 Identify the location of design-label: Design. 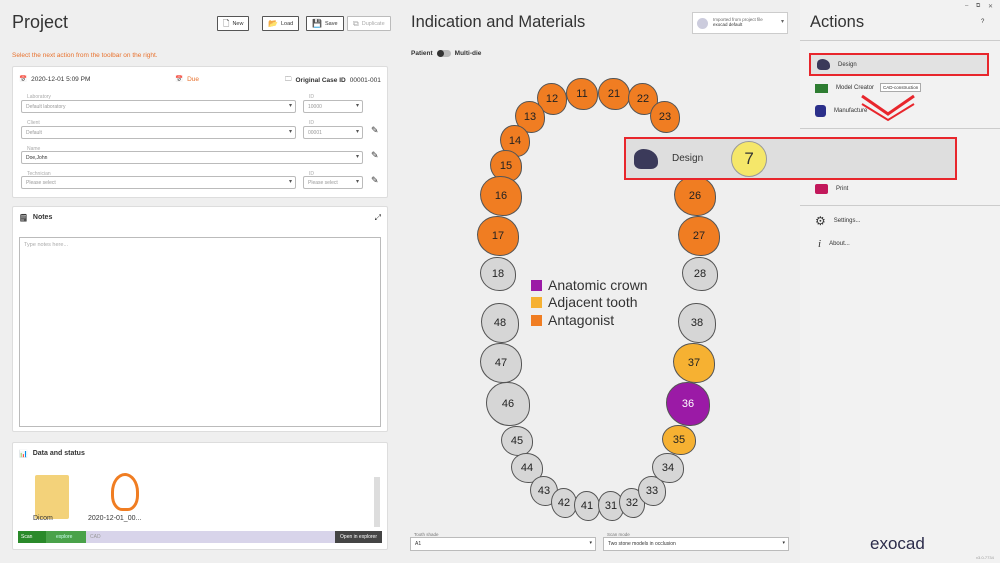
(847, 64).